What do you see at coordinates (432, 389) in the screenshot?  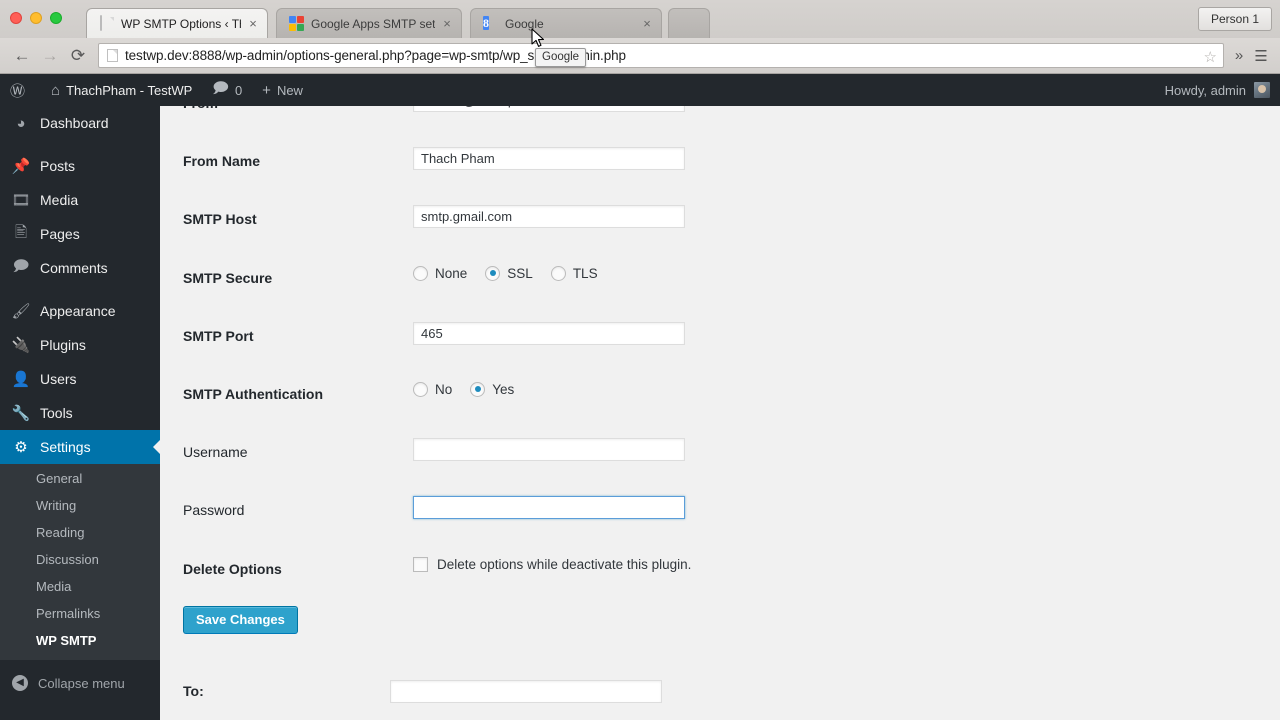 I see `smtp-auth-option-no: No` at bounding box center [432, 389].